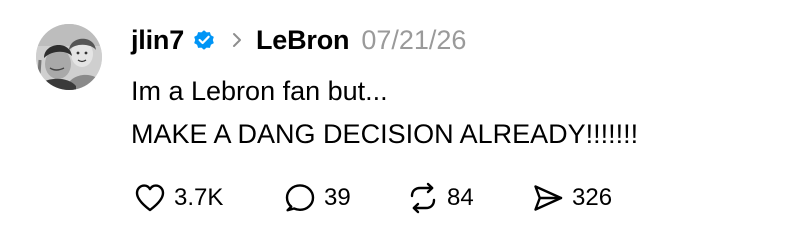 The image size is (796, 244). Describe the element at coordinates (300, 198) in the screenshot. I see `reply-icon` at that location.